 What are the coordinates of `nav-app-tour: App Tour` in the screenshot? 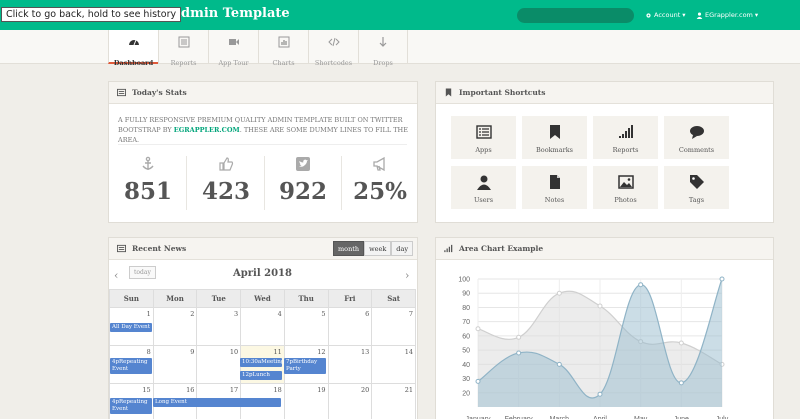 It's located at (233, 48).